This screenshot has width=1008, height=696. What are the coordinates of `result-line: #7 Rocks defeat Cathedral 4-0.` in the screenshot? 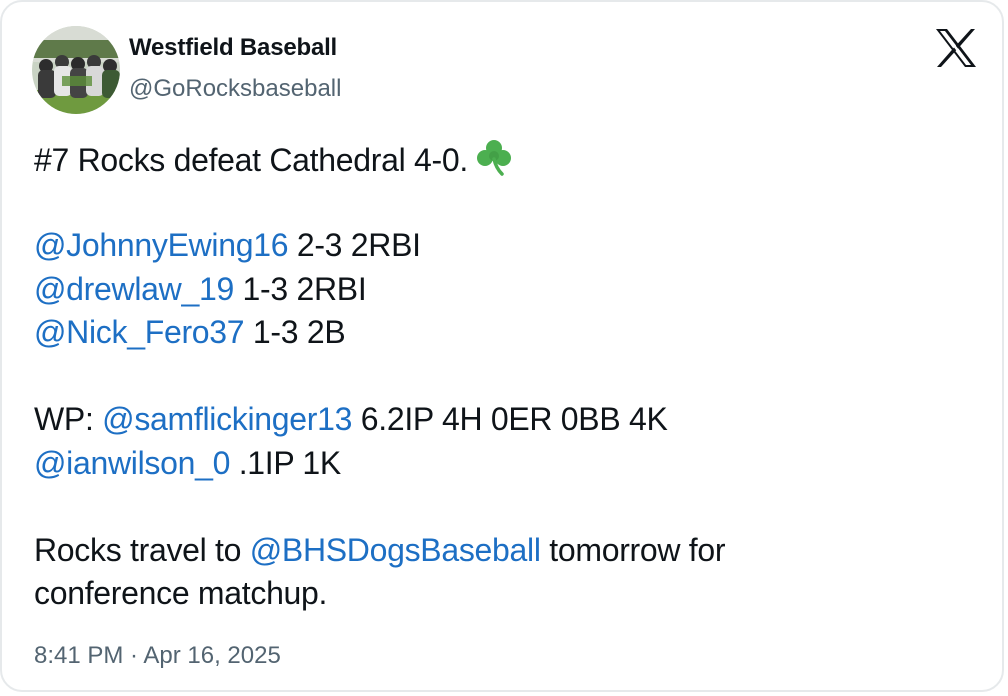 It's located at (509, 159).